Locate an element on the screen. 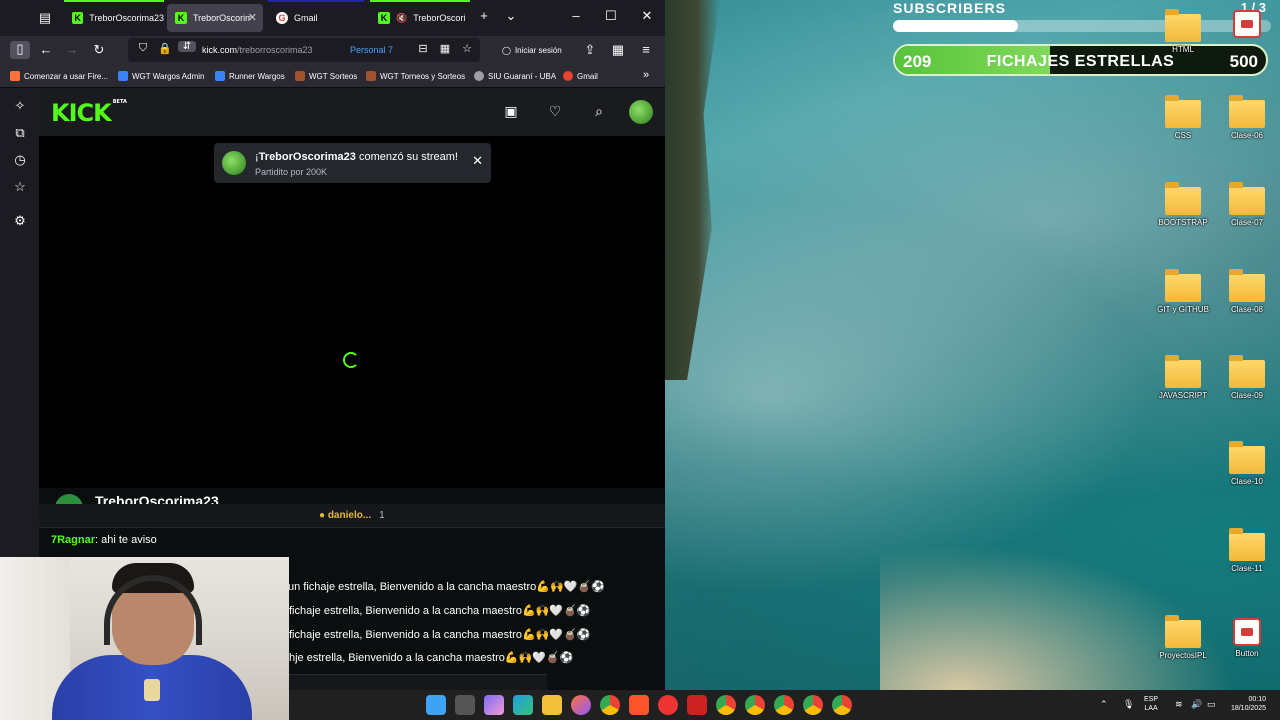 This screenshot has height=720, width=1280. desktop-icon-button: Button is located at coordinates (1247, 638).